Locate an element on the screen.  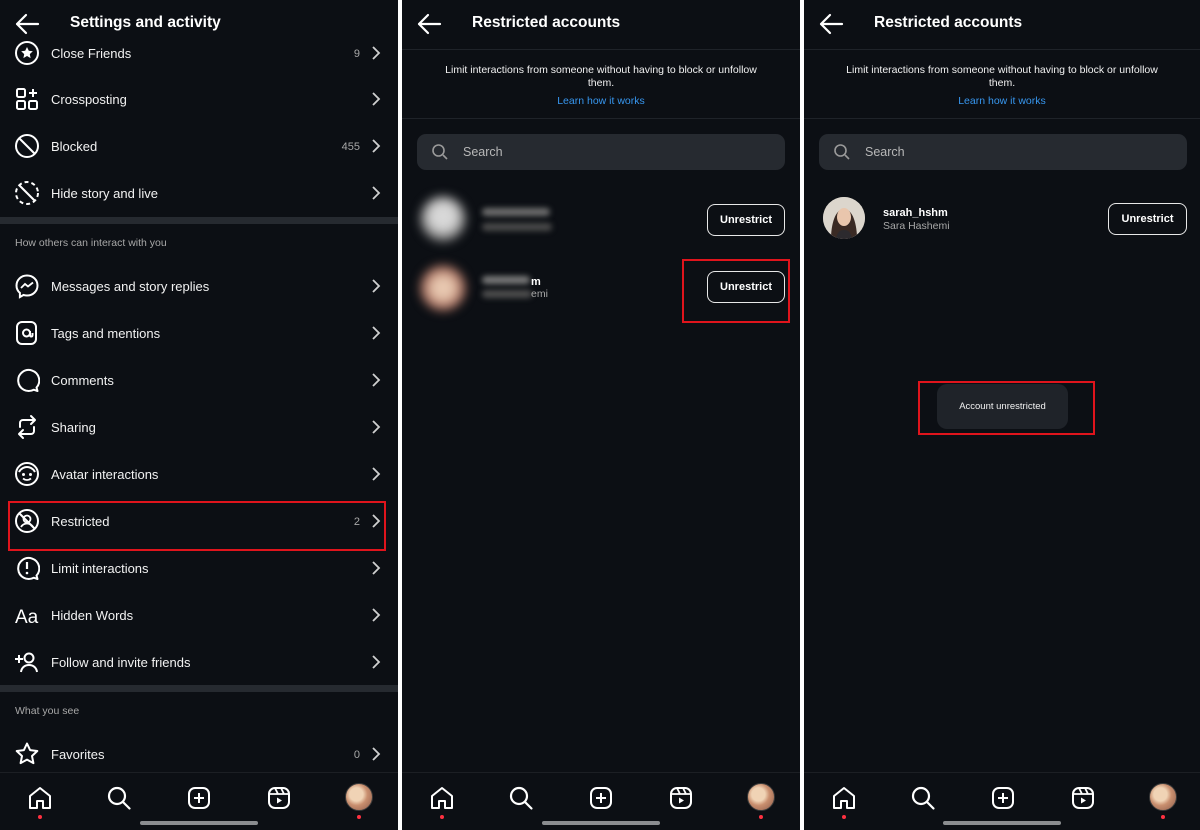
fullname: Sara Hashemi is located at coordinates (916, 226).